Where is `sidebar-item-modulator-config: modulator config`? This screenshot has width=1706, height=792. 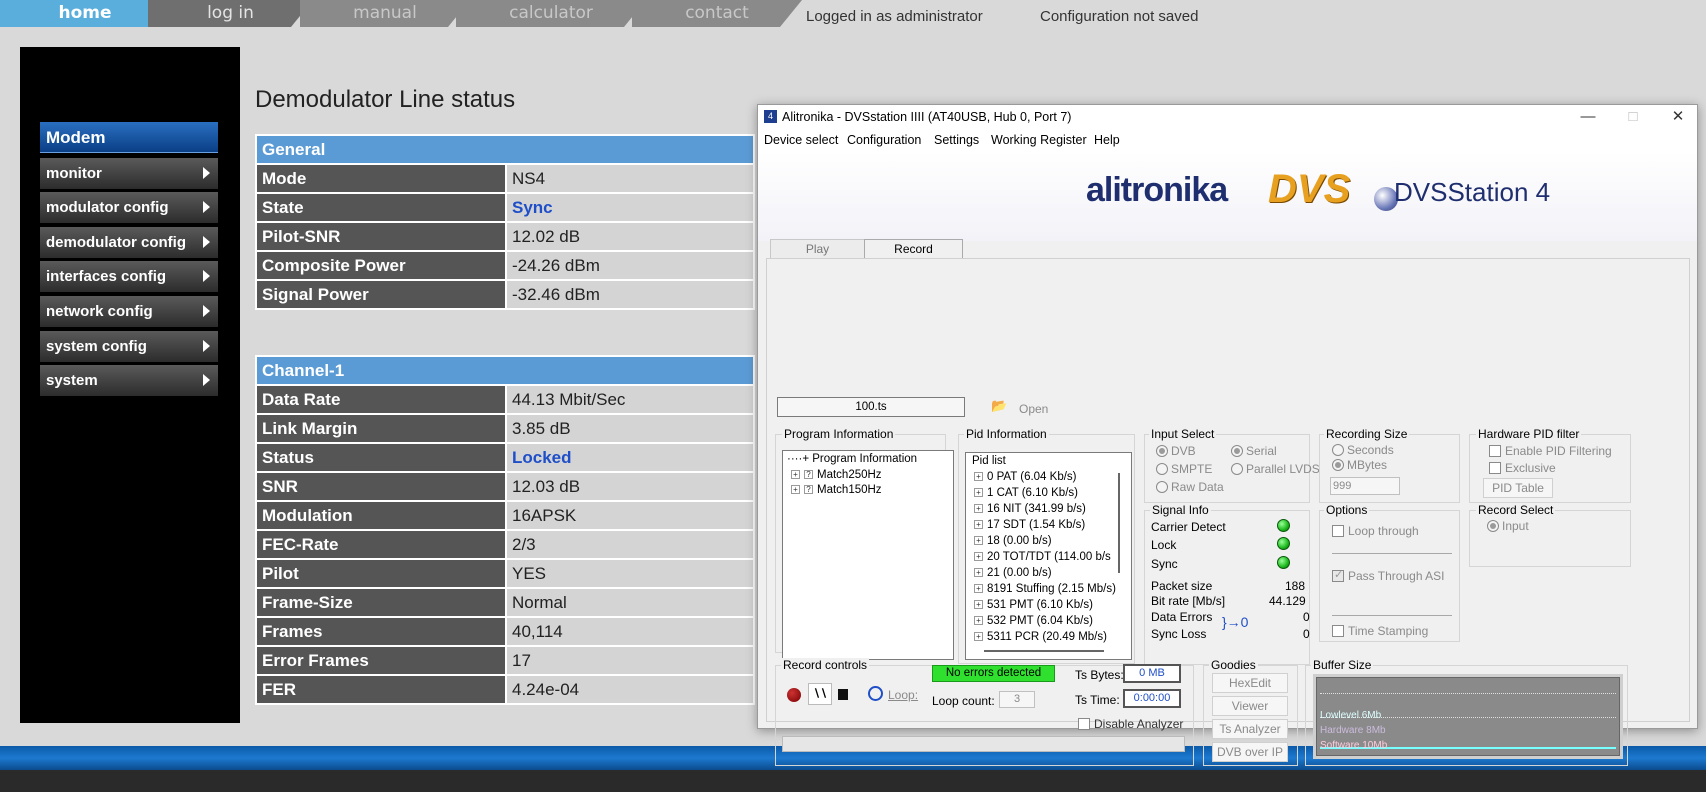
sidebar-item-modulator-config: modulator config is located at coordinates (129, 207).